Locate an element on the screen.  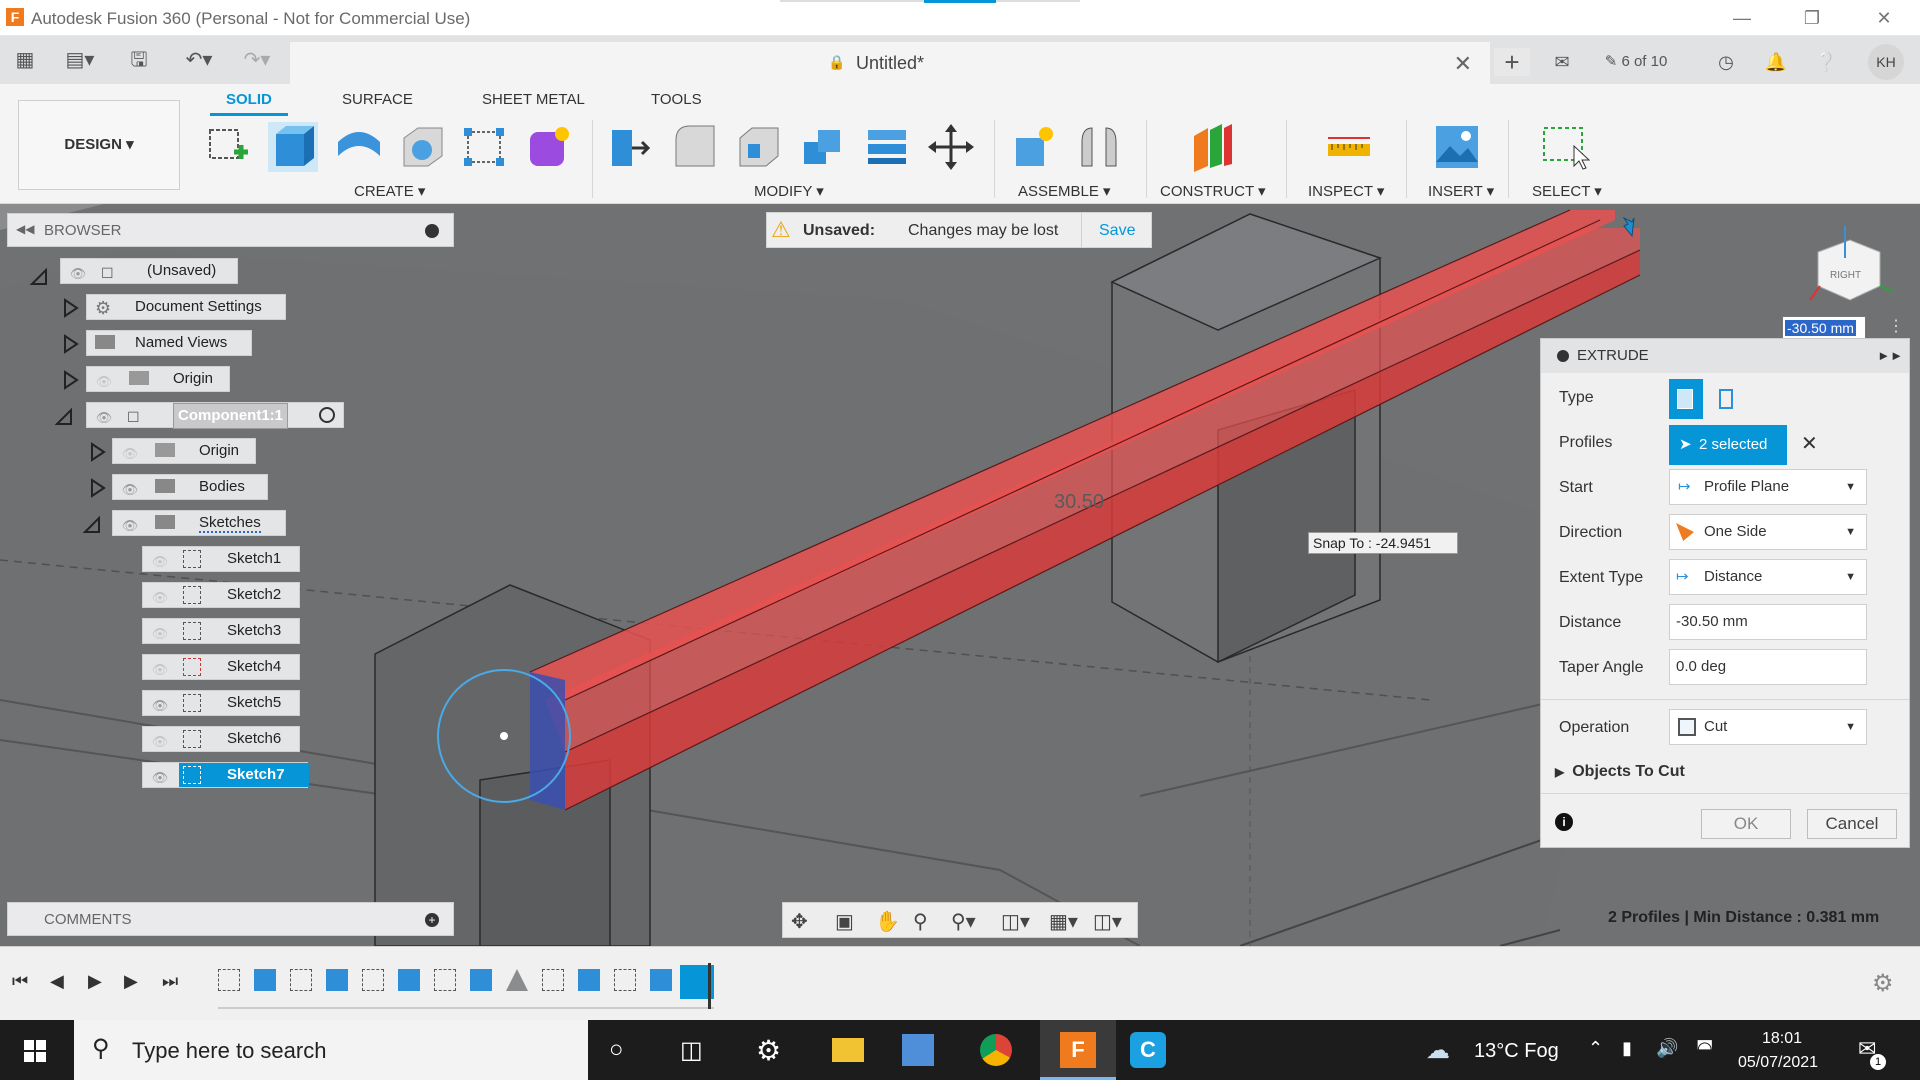
windows-start-icon is located at coordinates (35, 1051).